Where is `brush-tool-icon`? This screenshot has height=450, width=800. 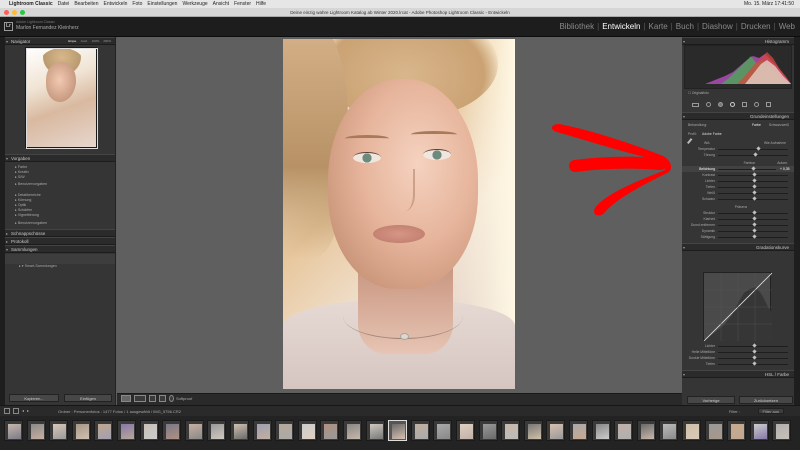 brush-tool-icon is located at coordinates (756, 104).